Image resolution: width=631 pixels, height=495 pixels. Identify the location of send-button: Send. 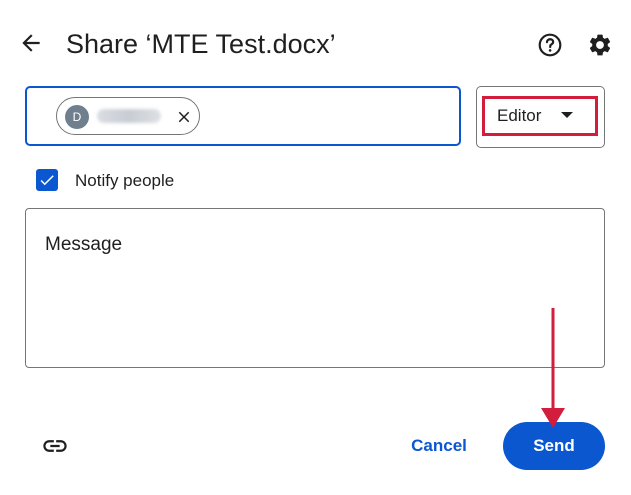
(554, 446).